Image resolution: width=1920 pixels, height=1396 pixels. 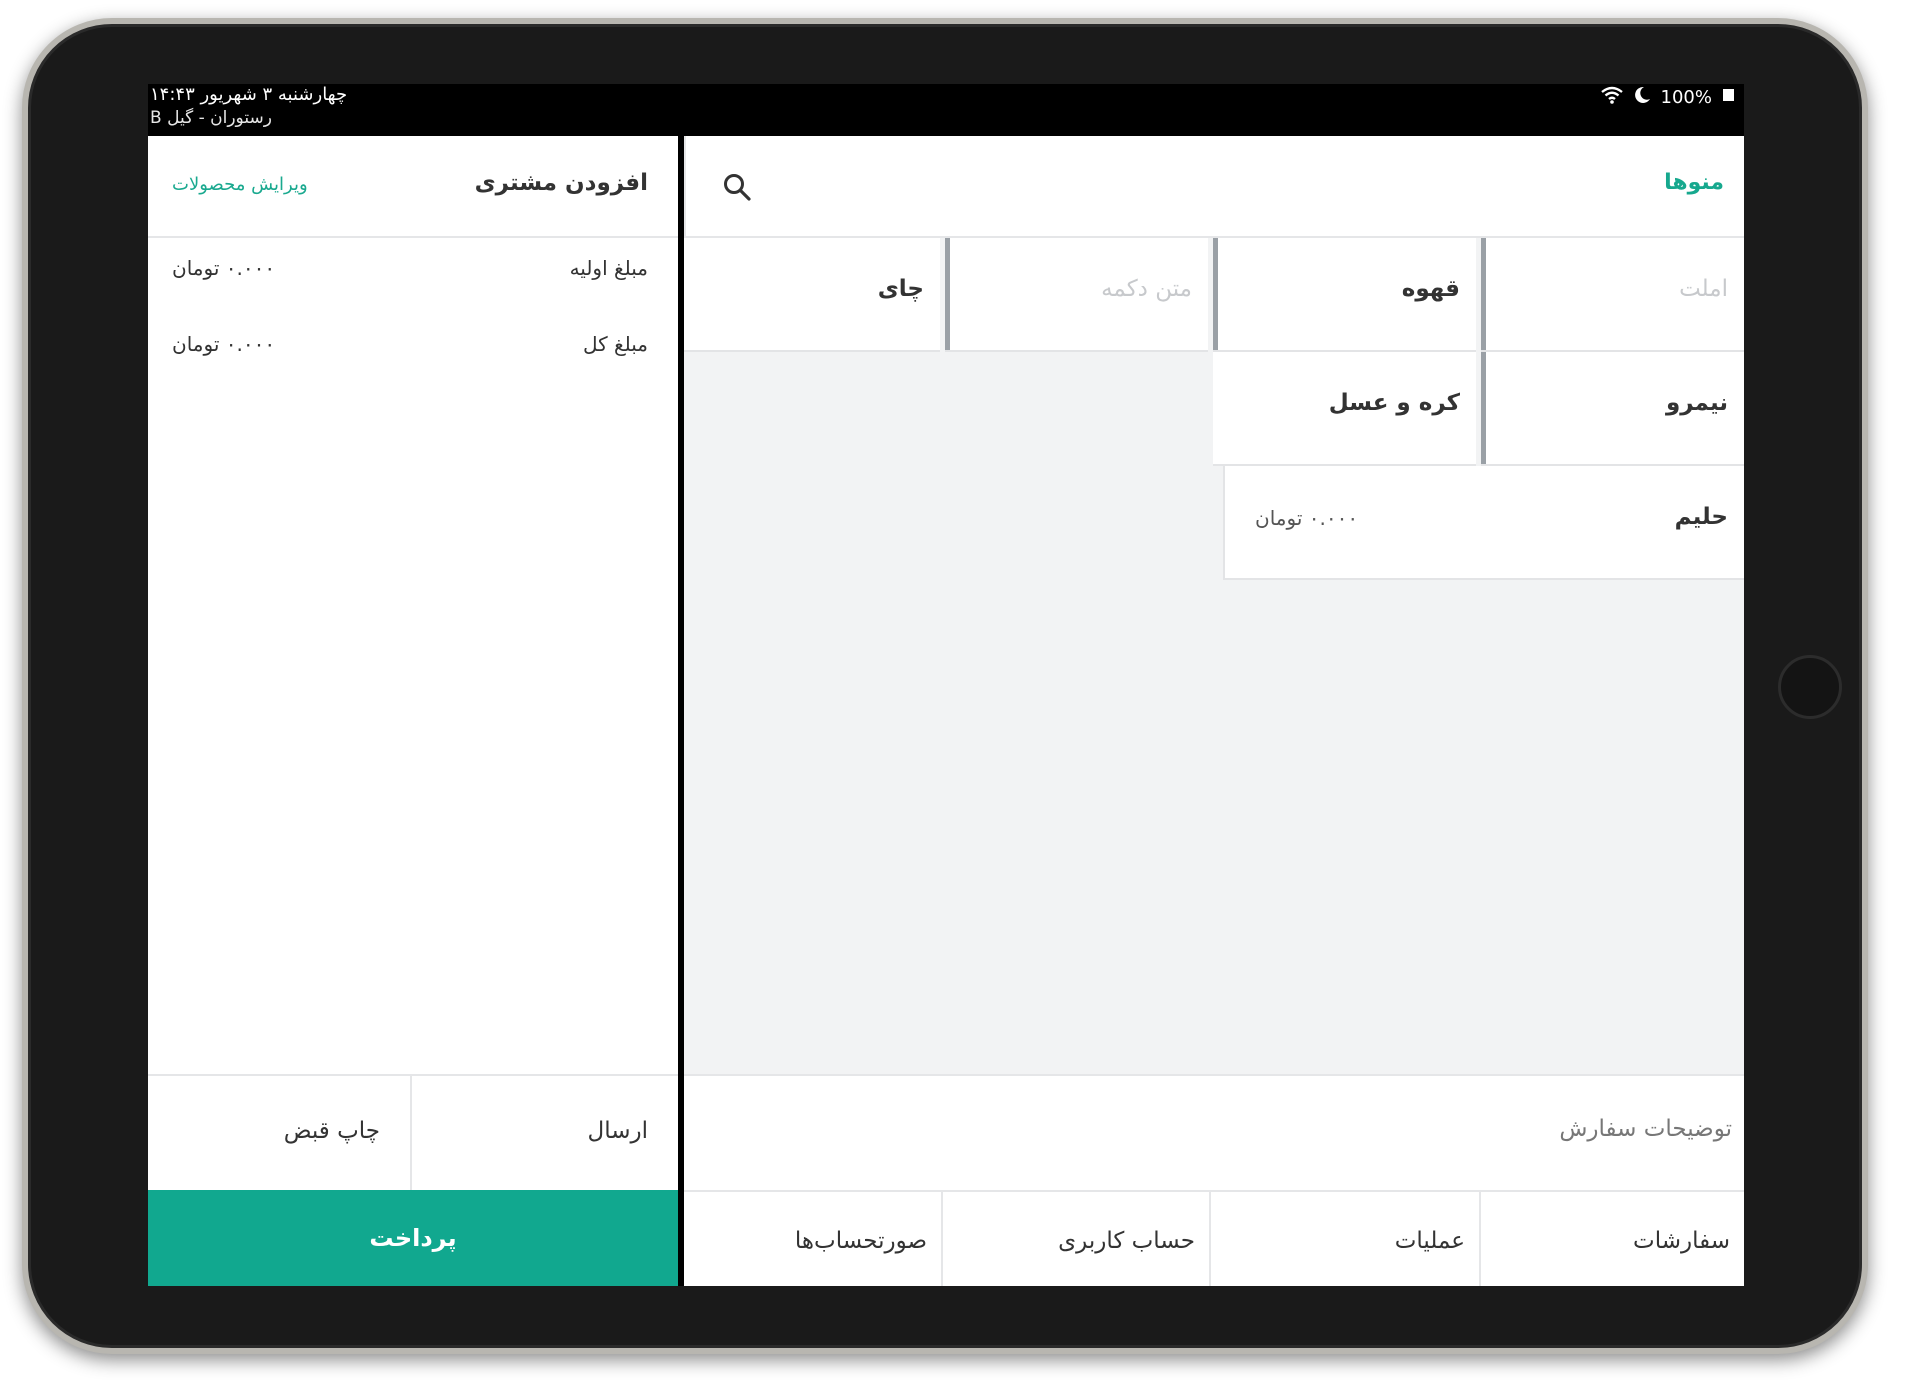 What do you see at coordinates (1686, 97) in the screenshot?
I see `battery-percentage: 100%` at bounding box center [1686, 97].